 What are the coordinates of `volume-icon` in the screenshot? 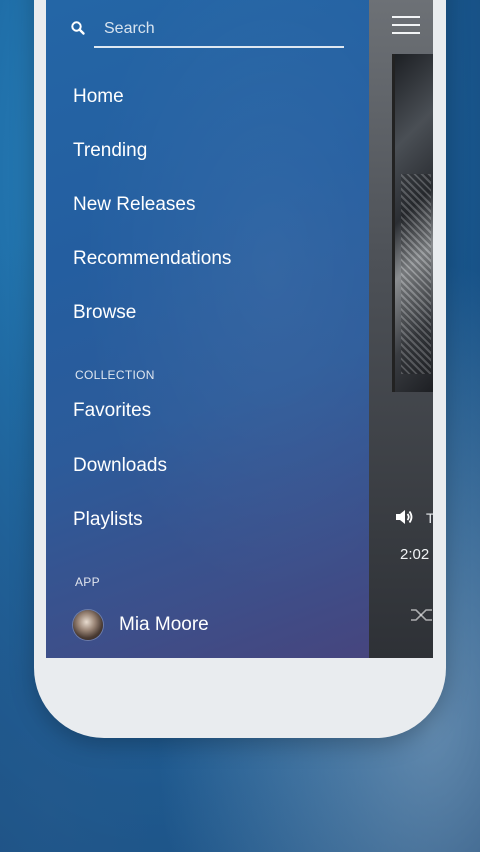 It's located at (404, 517).